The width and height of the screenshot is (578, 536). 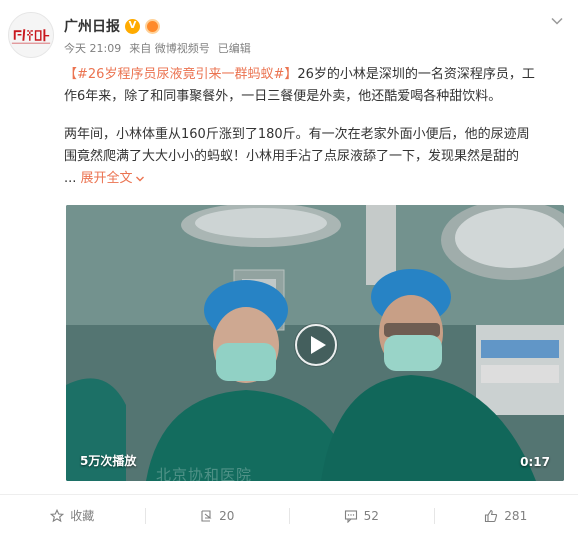 I want to click on play-count: 5万次播放, so click(x=108, y=461).